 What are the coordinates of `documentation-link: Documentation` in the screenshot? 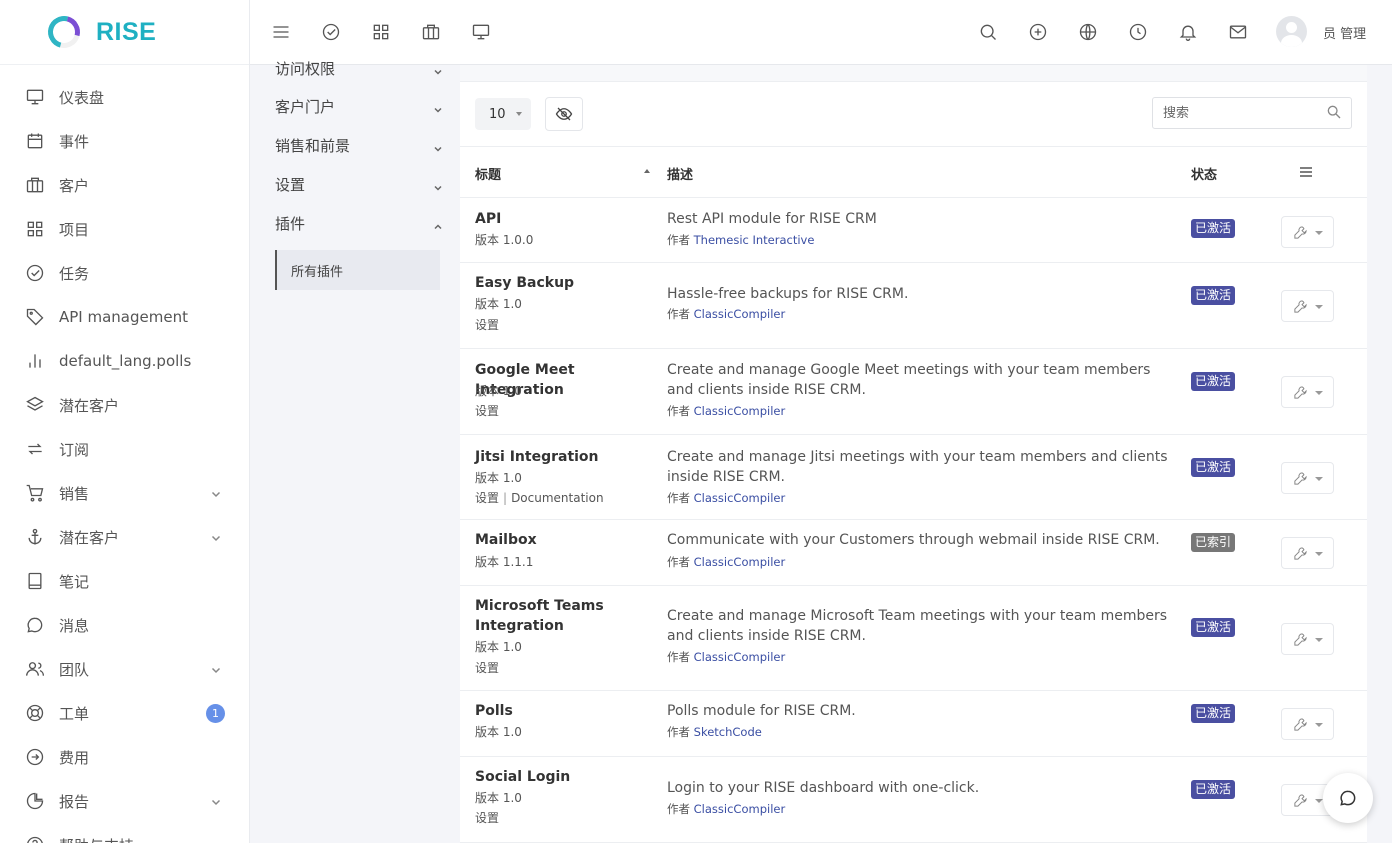 It's located at (557, 498).